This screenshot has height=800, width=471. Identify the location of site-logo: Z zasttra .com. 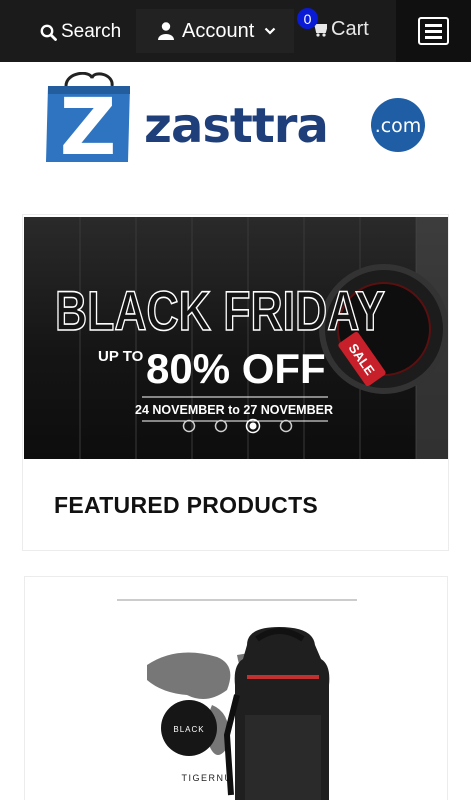
(238, 118).